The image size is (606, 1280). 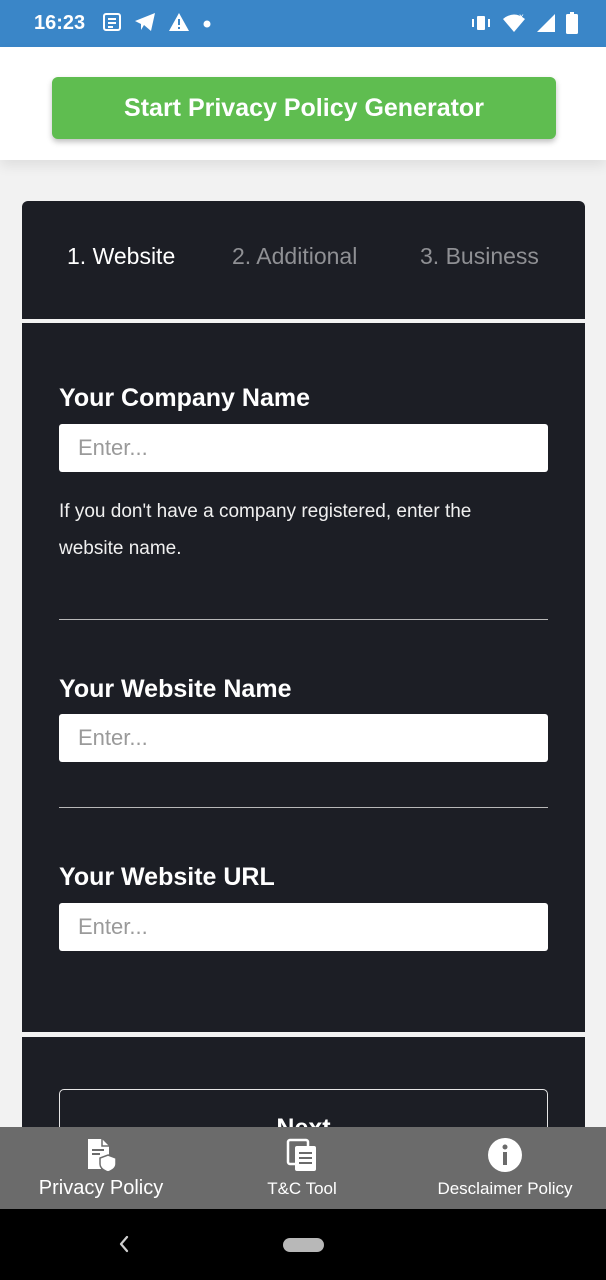 I want to click on header: Start Privacy Policy Generator, so click(x=303, y=103).